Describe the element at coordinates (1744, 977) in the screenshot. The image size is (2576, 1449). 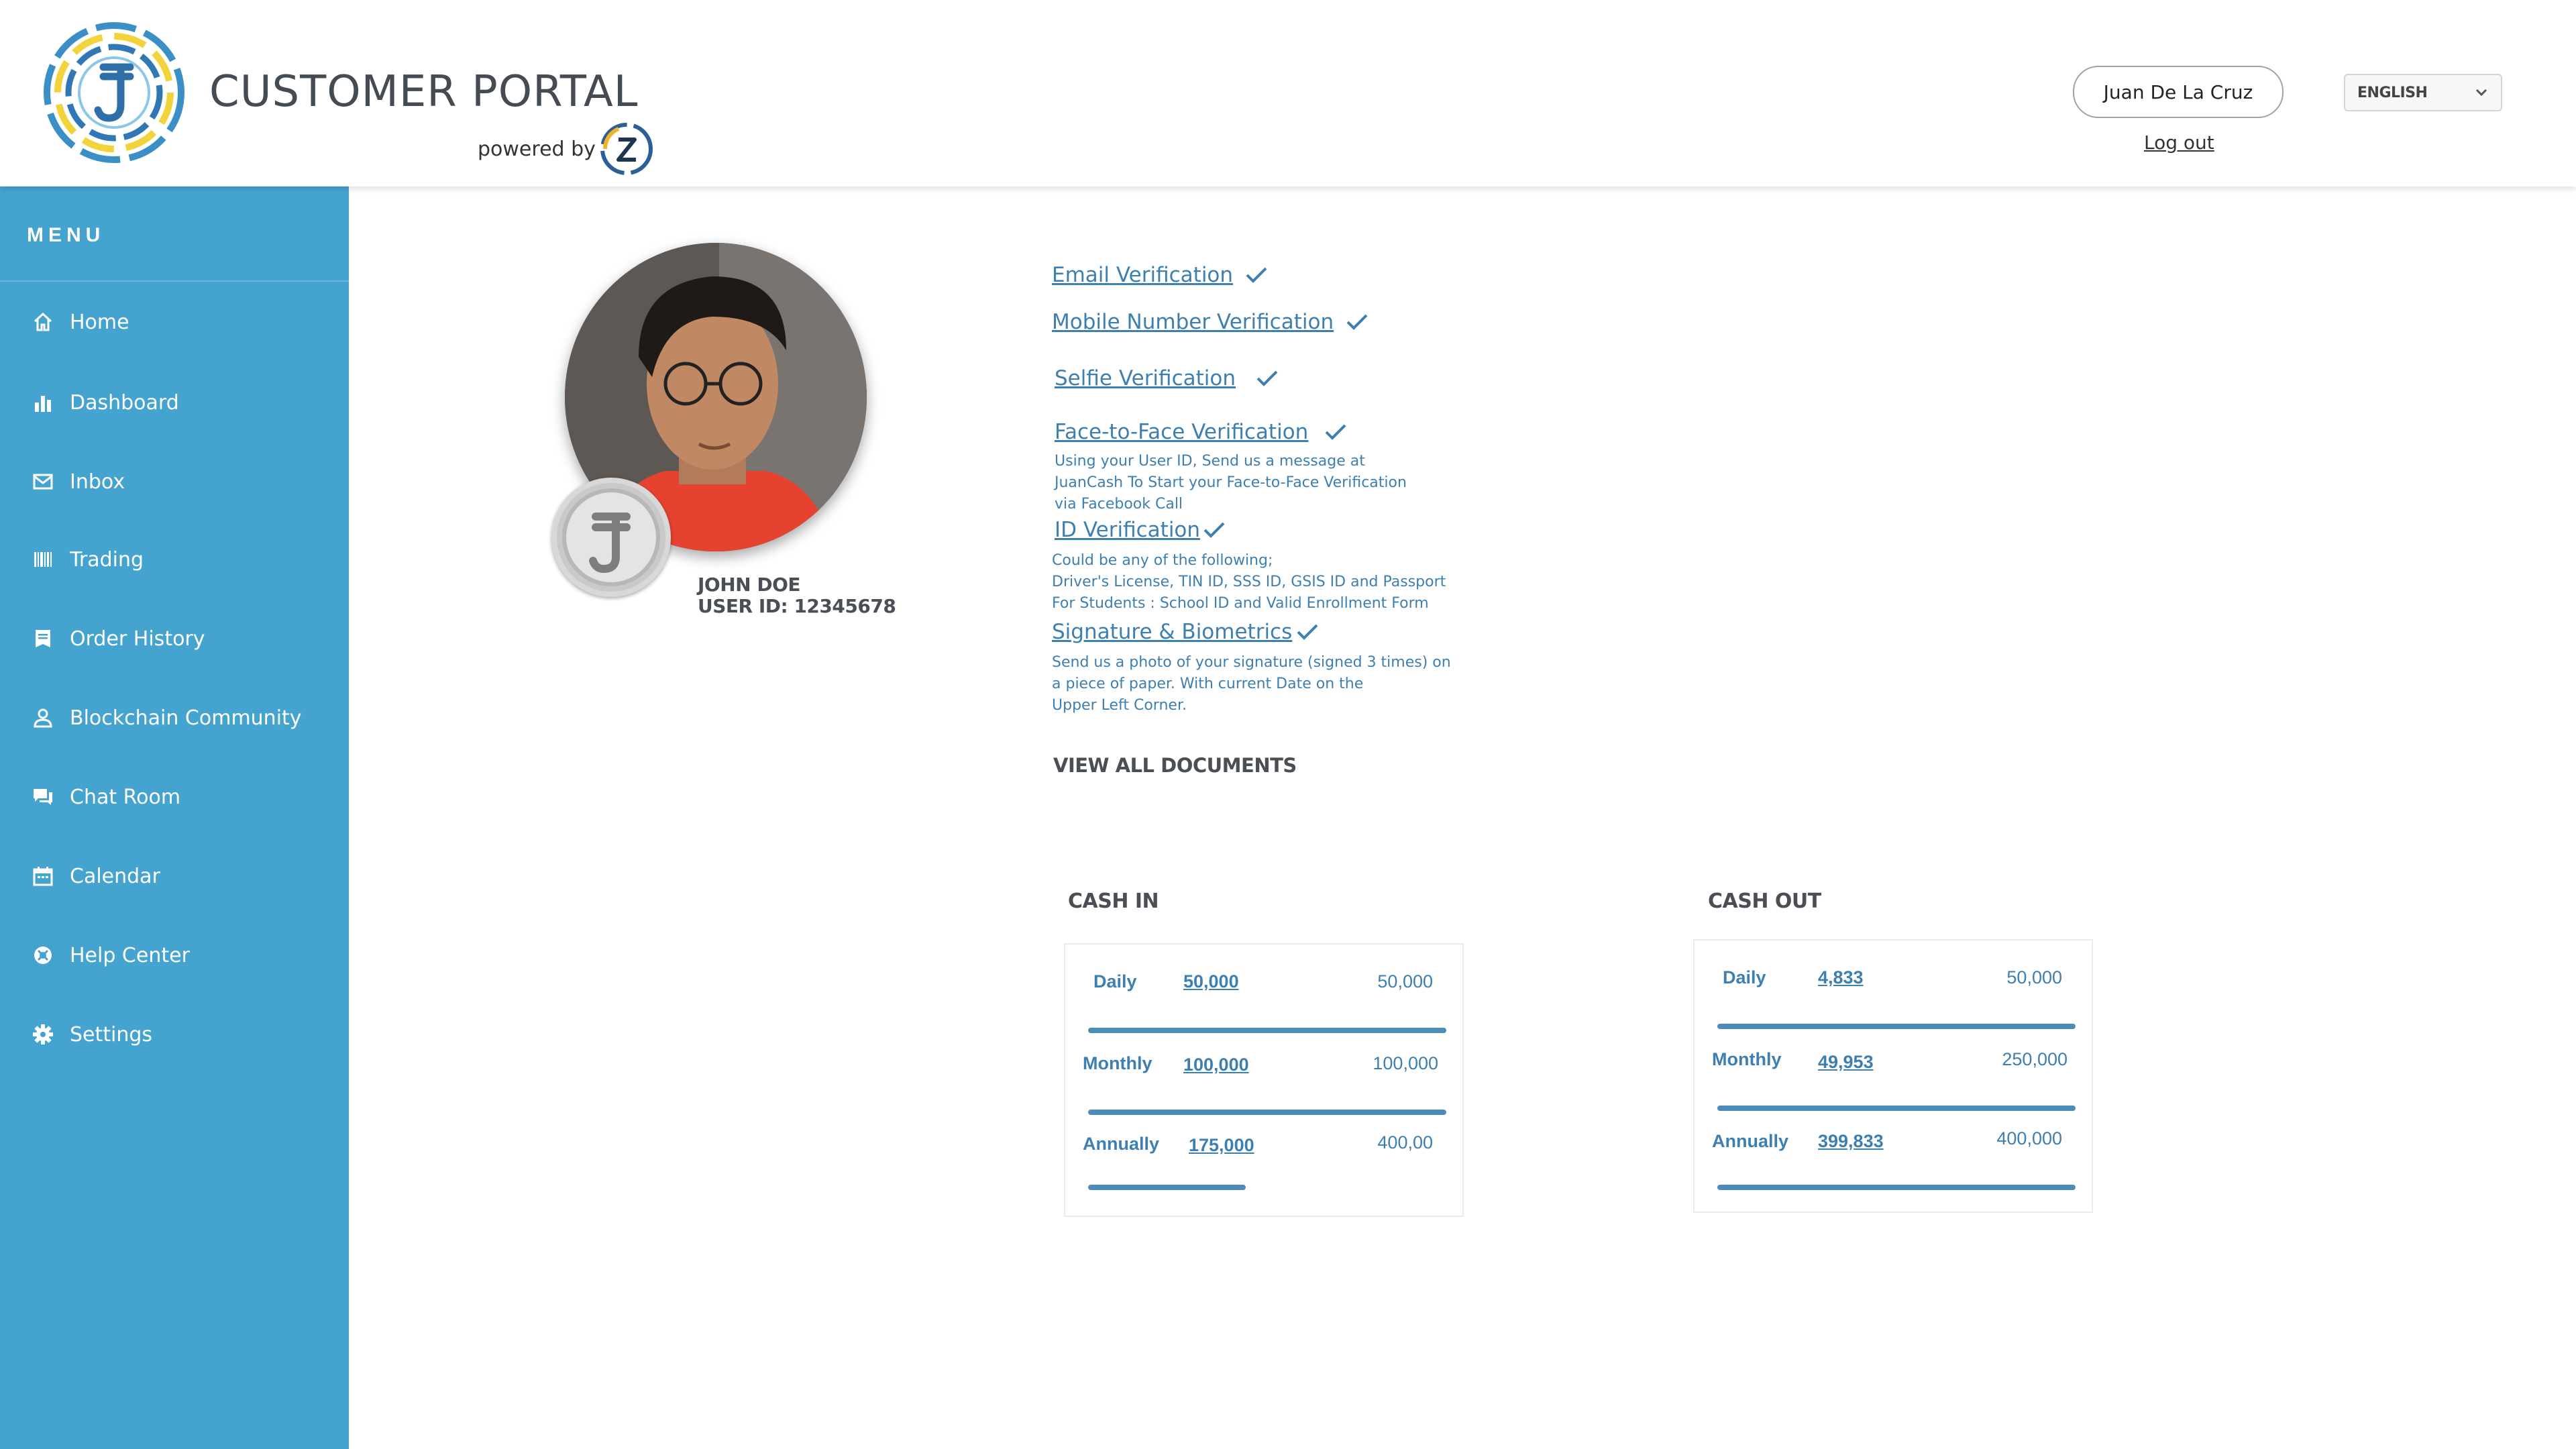
I see `cash-out-daily-label: Daily` at that location.